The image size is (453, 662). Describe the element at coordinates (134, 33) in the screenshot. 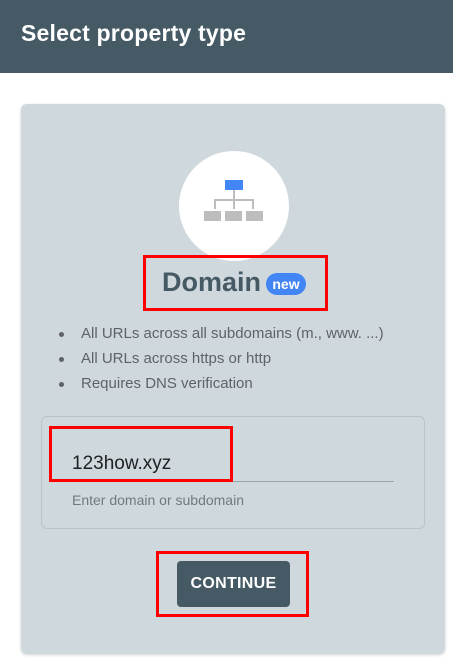

I see `page-title: Select property type` at that location.